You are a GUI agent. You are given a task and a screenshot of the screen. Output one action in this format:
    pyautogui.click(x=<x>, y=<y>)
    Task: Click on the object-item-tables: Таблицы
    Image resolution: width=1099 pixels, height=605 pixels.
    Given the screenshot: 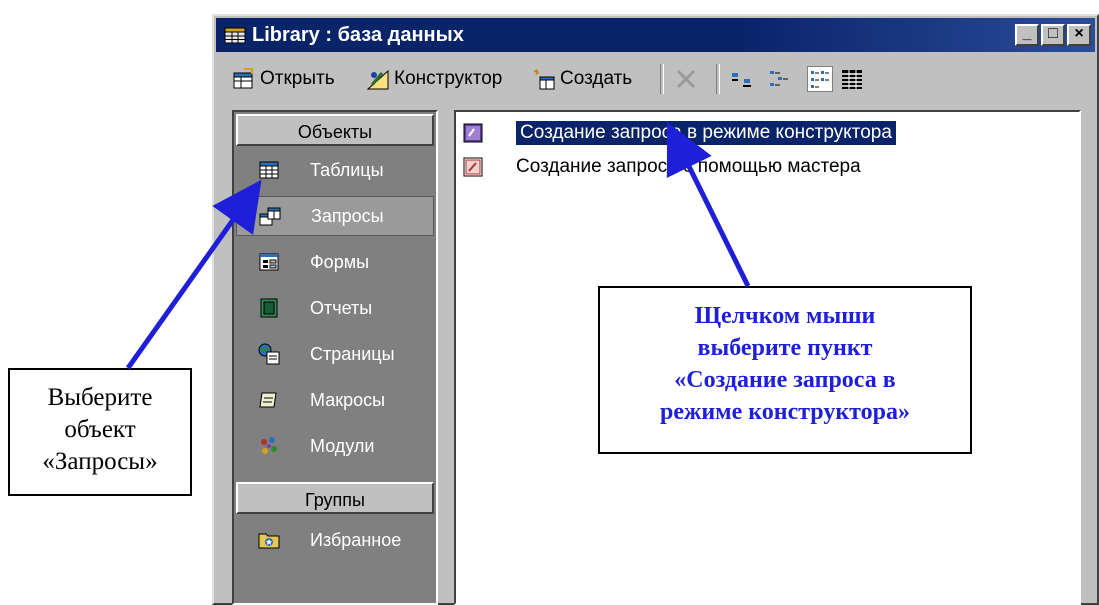 What is the action you would take?
    pyautogui.click(x=335, y=170)
    